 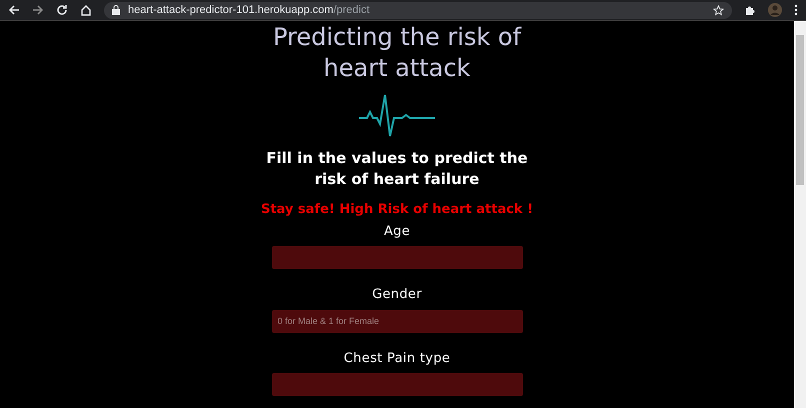 I want to click on input-field: 0 for Male & 1 for Female, so click(x=397, y=321).